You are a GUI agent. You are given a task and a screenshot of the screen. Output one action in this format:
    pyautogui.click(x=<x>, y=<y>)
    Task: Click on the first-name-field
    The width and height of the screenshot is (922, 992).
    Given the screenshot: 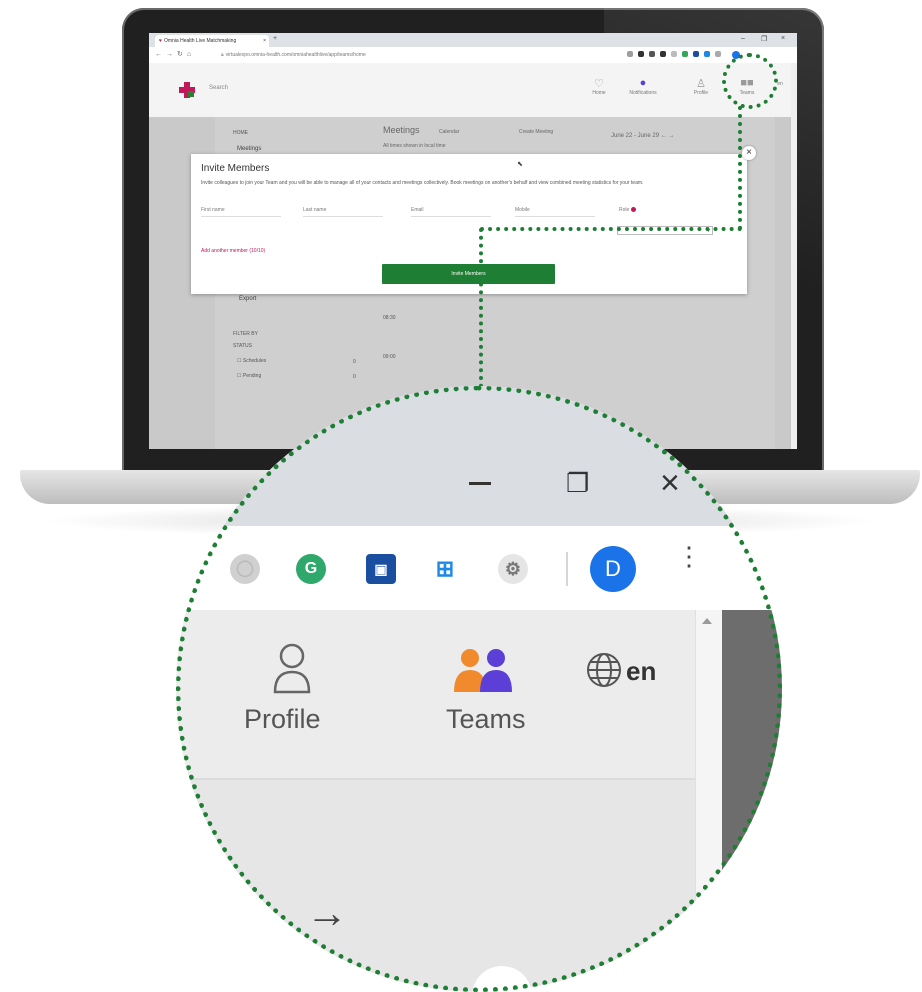 What is the action you would take?
    pyautogui.click(x=241, y=216)
    